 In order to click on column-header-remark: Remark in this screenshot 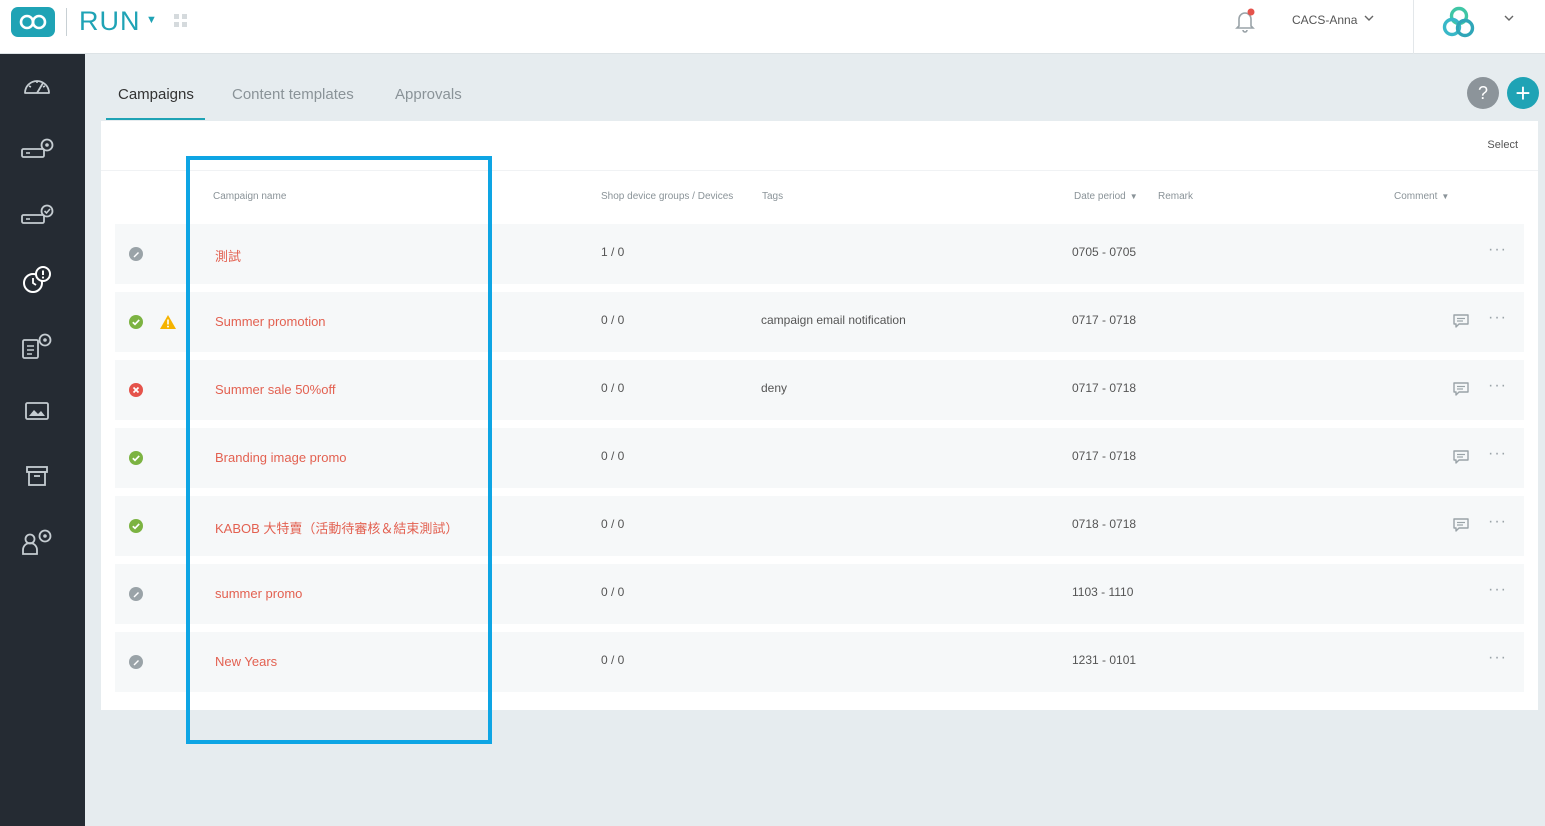, I will do `click(1176, 196)`.